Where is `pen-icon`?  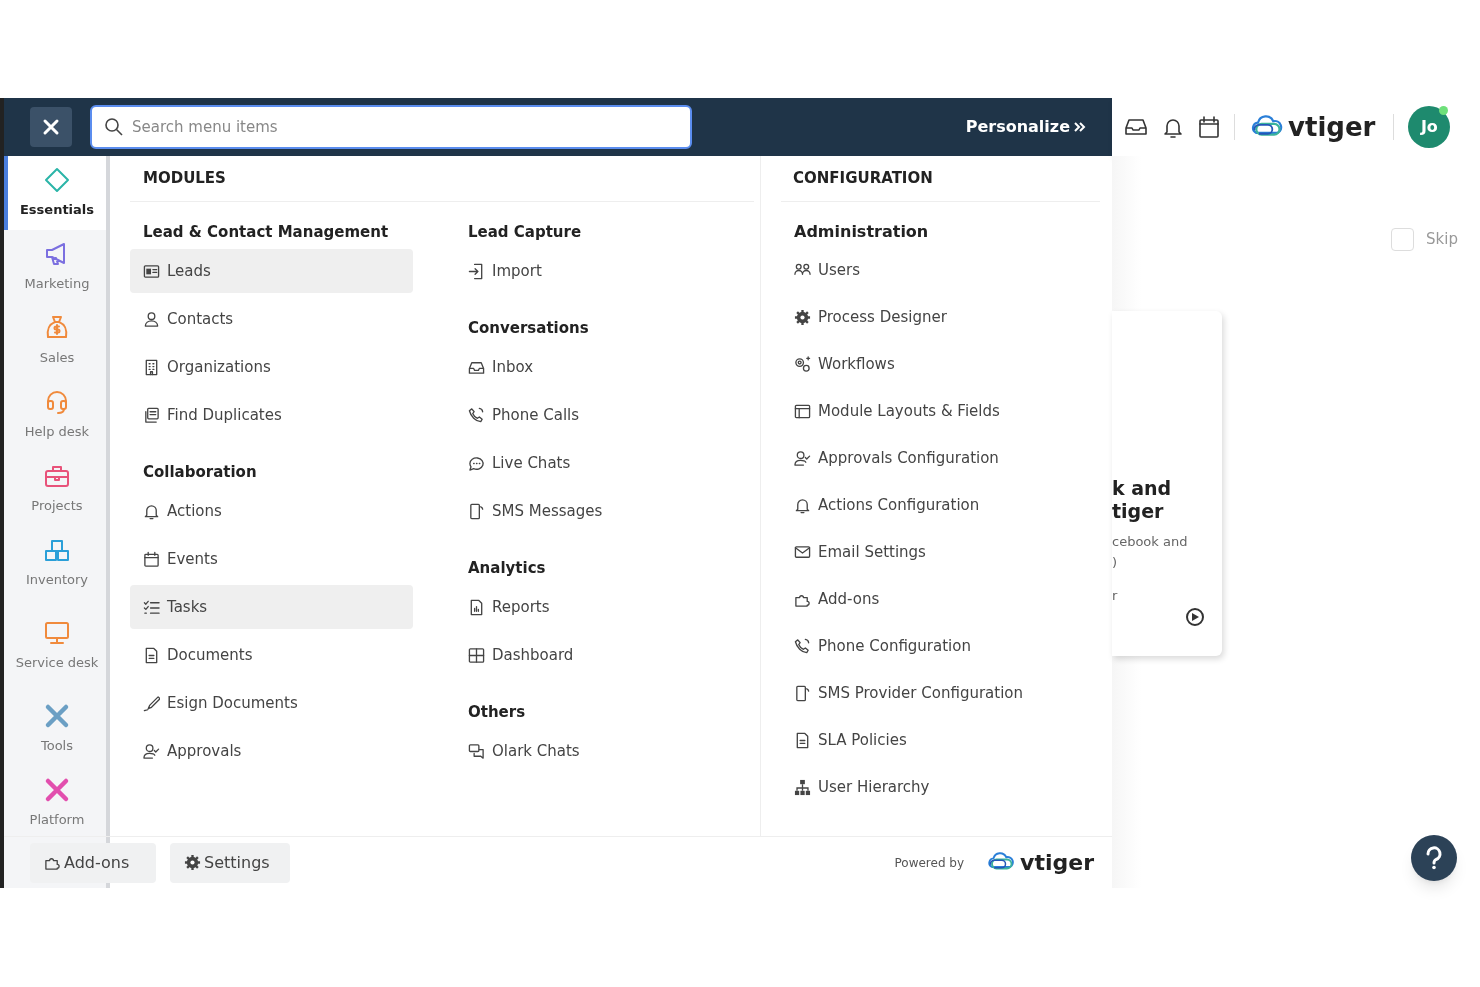 pen-icon is located at coordinates (151, 703).